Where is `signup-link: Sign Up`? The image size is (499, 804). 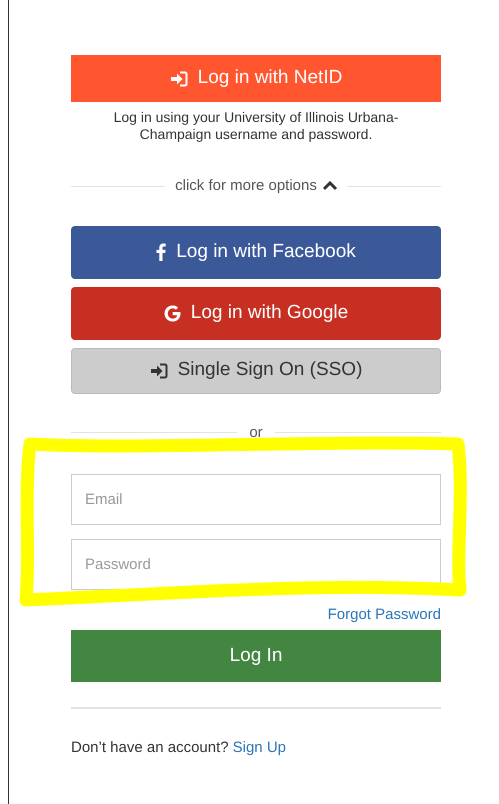
signup-link: Sign Up is located at coordinates (259, 748).